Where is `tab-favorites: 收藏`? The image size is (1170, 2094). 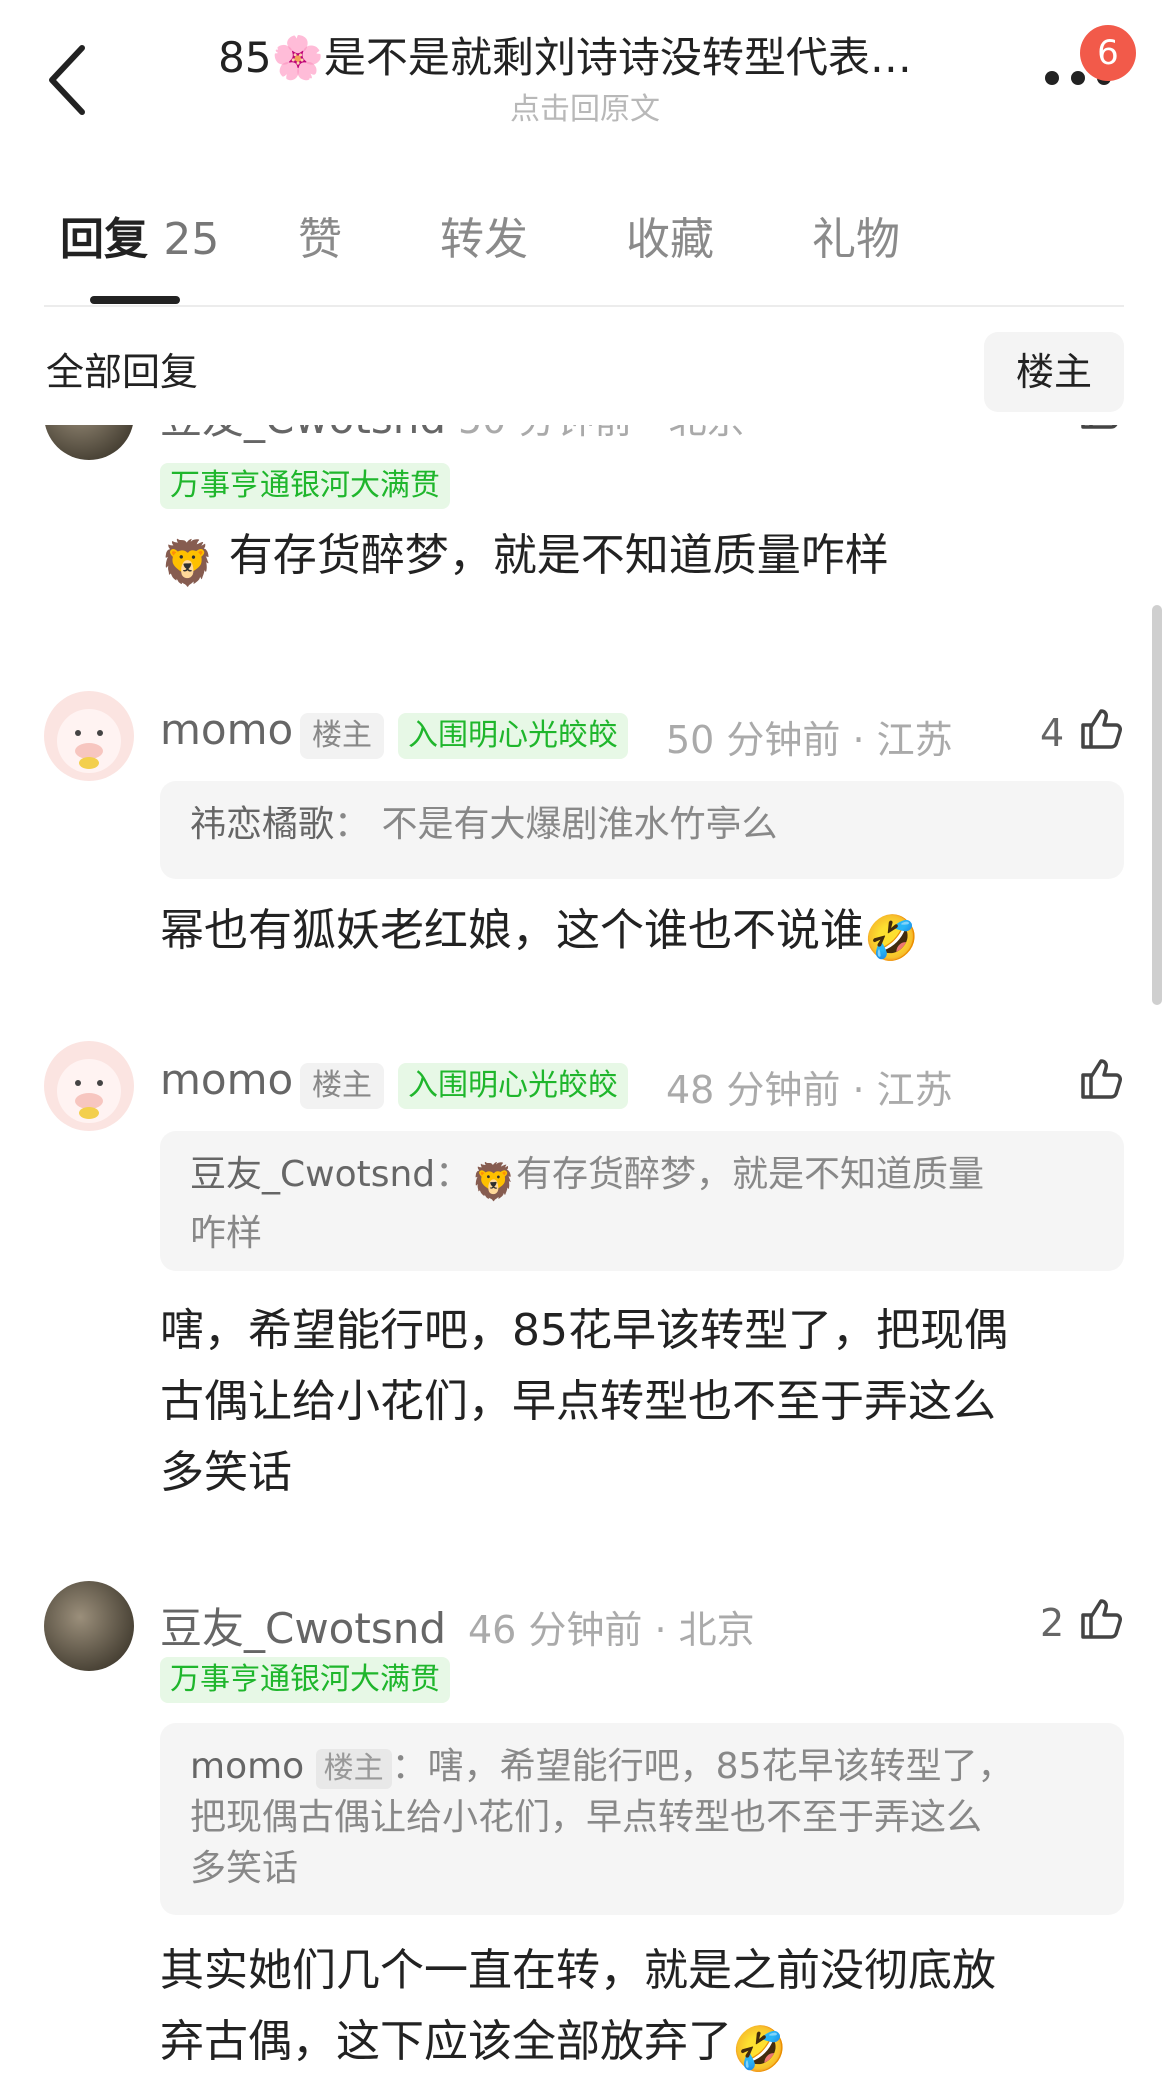 tab-favorites: 收藏 is located at coordinates (670, 240).